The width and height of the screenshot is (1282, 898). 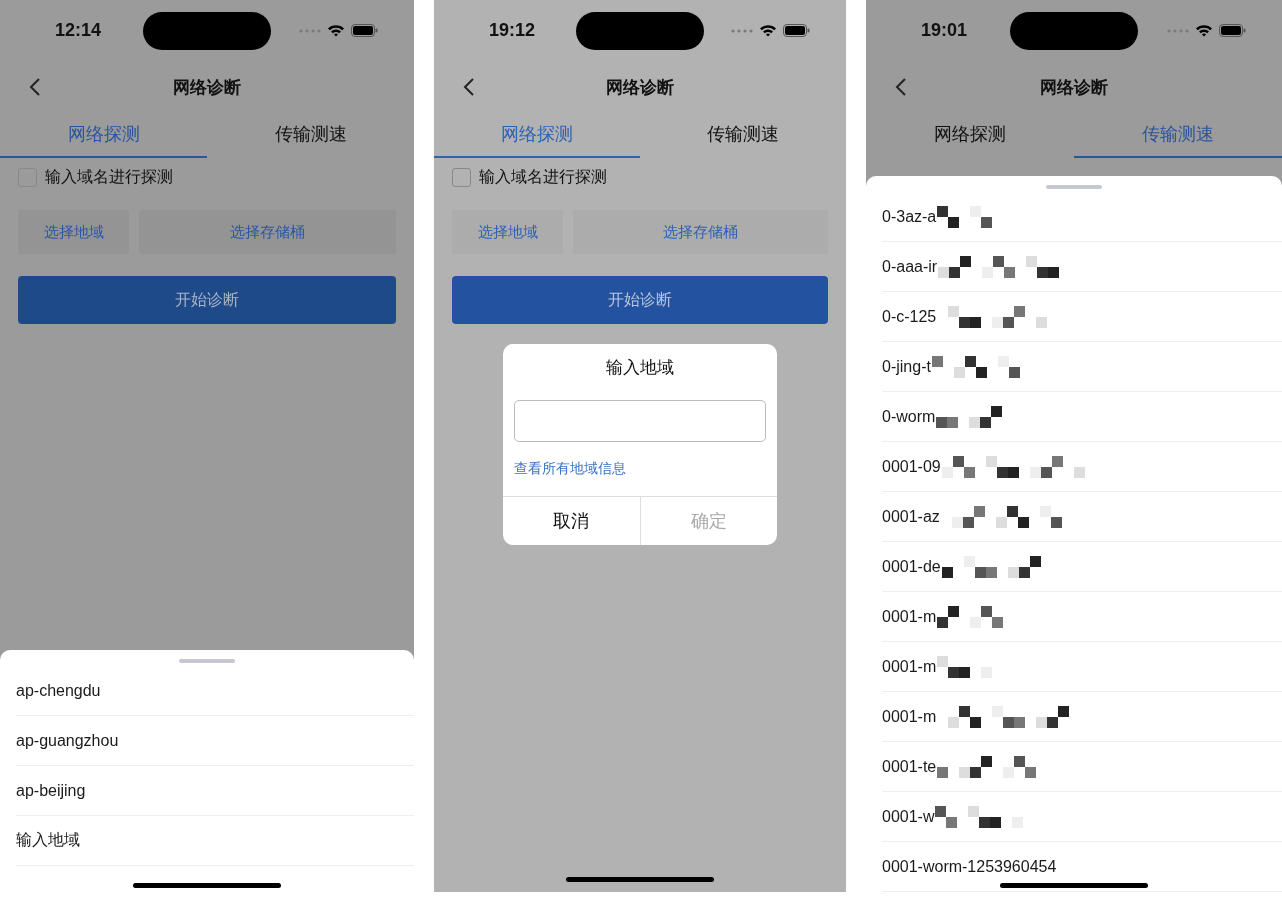 What do you see at coordinates (1082, 517) in the screenshot?
I see `list-row: 0001-az` at bounding box center [1082, 517].